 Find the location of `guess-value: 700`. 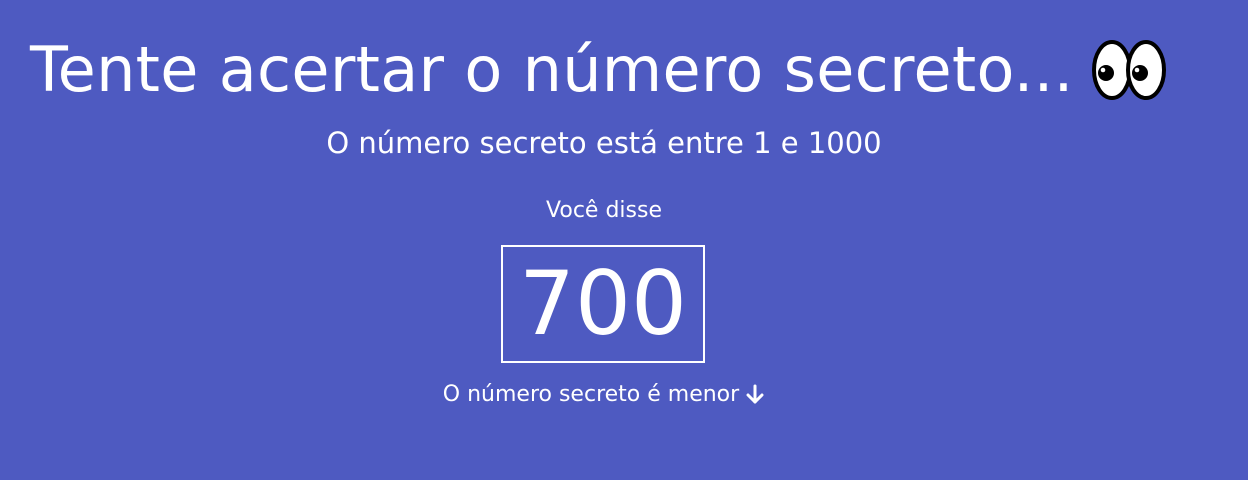

guess-value: 700 is located at coordinates (603, 303).